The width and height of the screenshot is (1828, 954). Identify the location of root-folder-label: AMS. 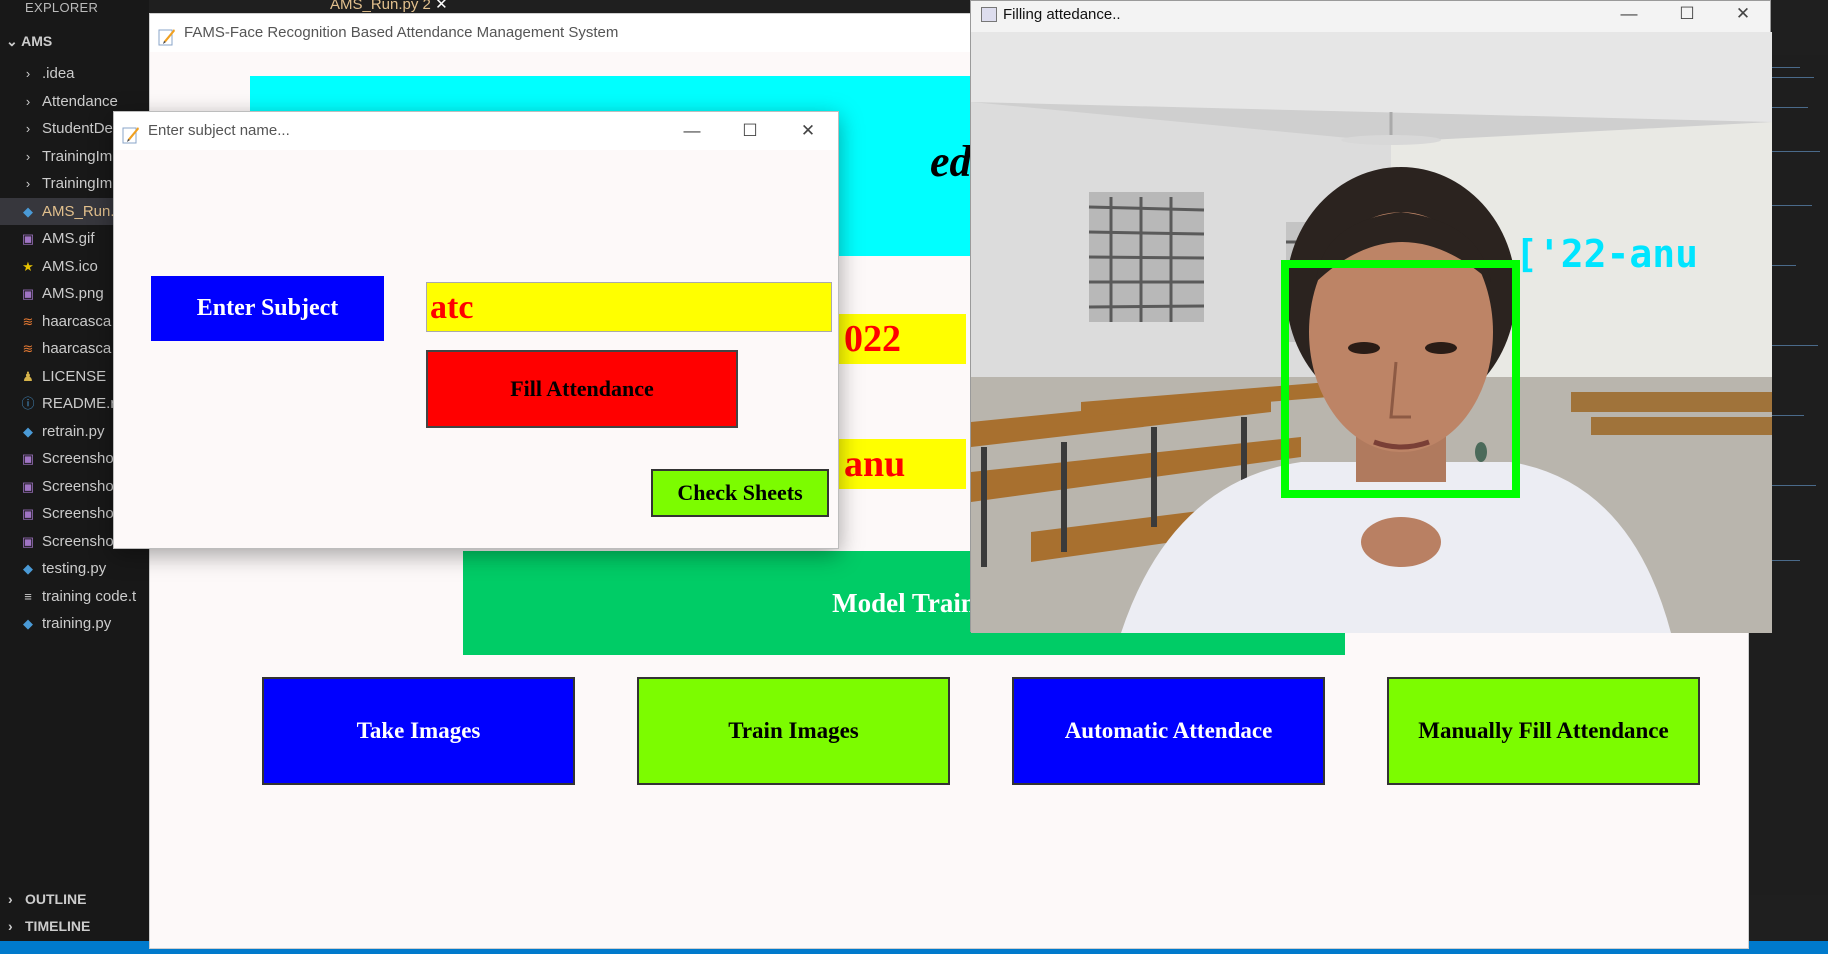
(37, 41).